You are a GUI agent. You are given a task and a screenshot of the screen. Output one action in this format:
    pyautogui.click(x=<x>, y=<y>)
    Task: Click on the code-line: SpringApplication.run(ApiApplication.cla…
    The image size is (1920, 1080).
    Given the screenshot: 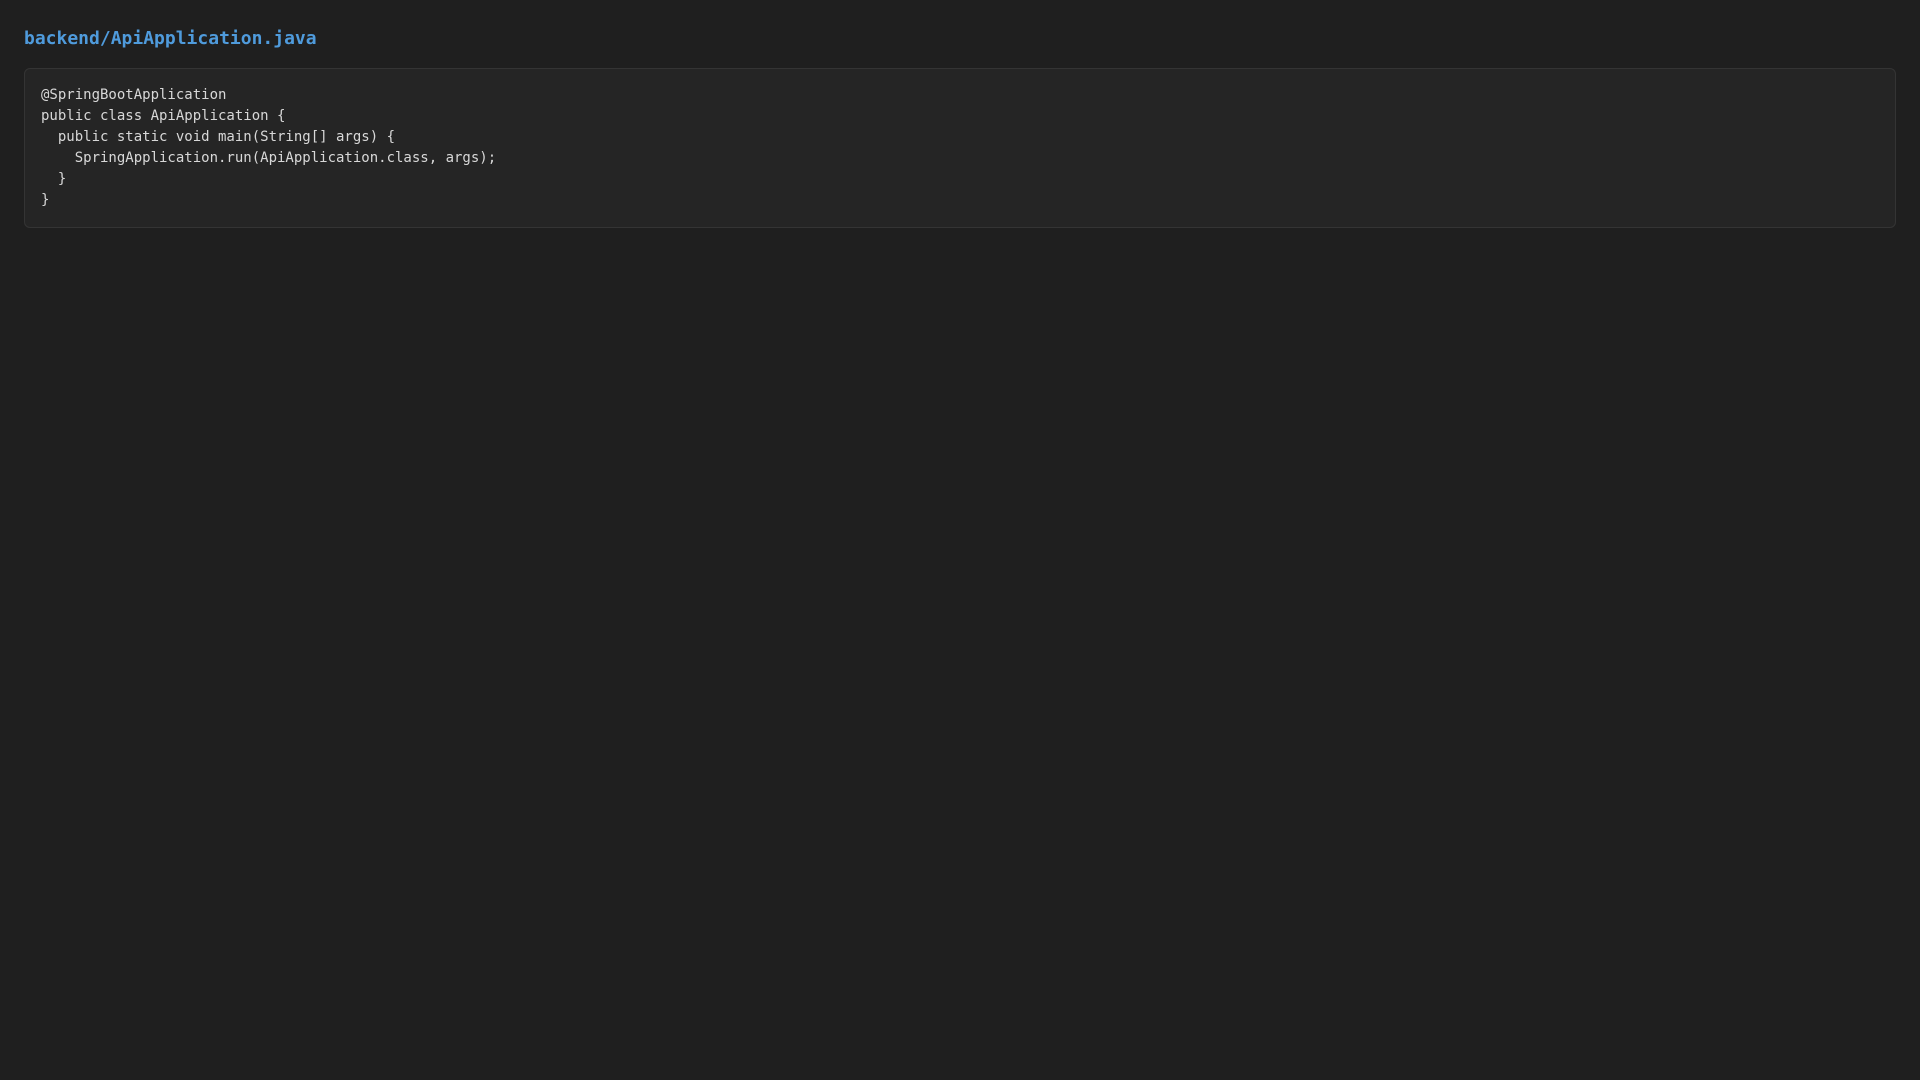 What is the action you would take?
    pyautogui.click(x=269, y=158)
    